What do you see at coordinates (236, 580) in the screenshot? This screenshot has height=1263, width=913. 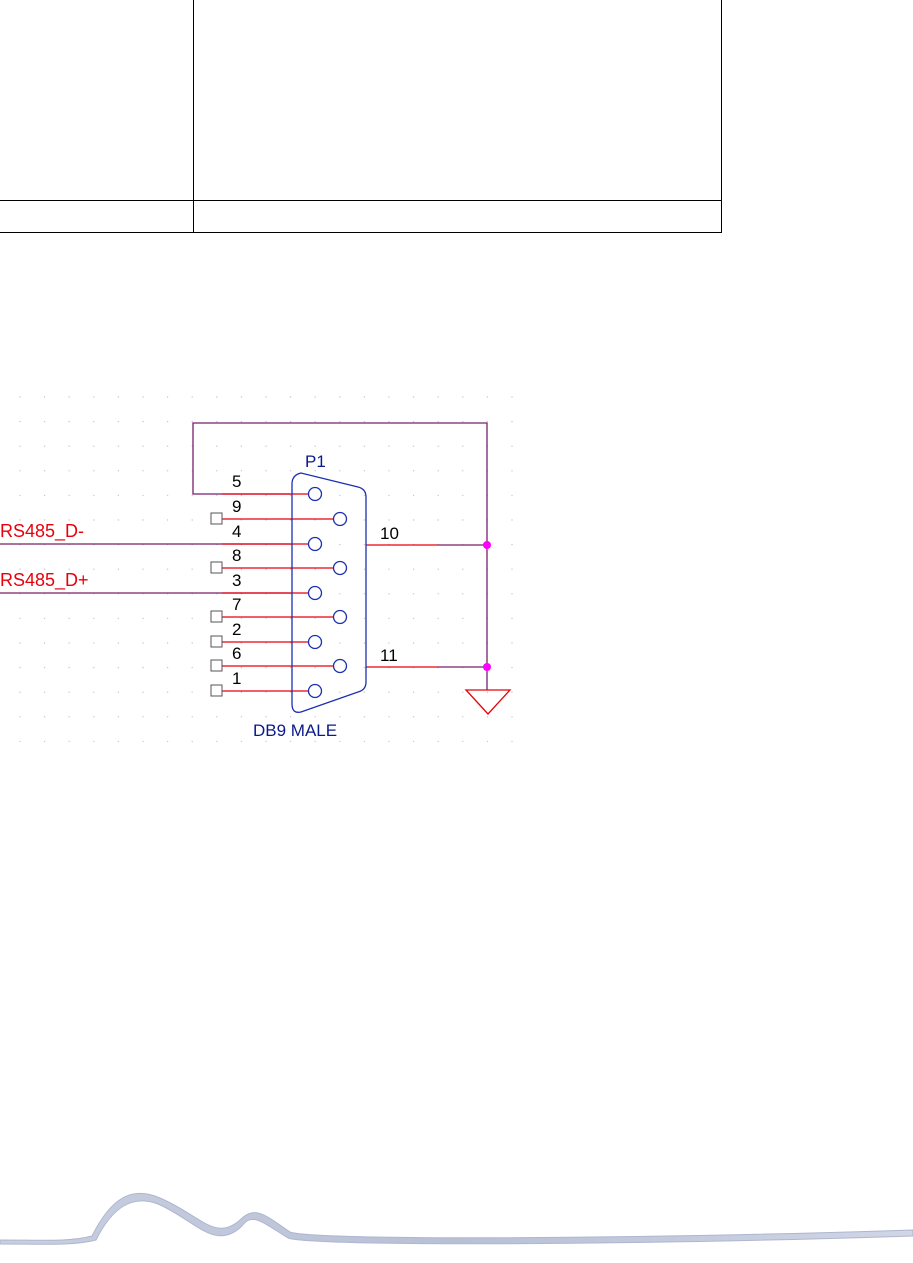 I see `pin-number: 3` at bounding box center [236, 580].